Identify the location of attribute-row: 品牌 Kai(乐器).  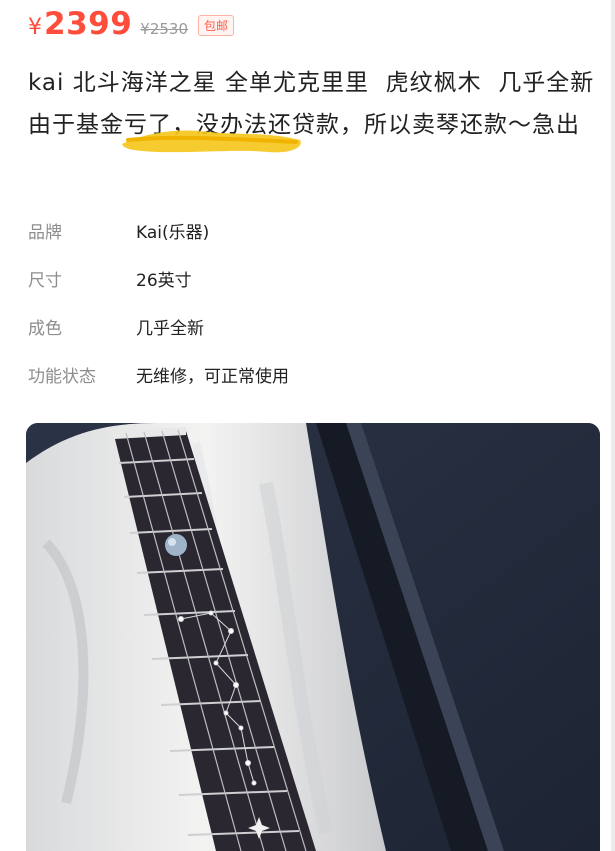
(308, 230).